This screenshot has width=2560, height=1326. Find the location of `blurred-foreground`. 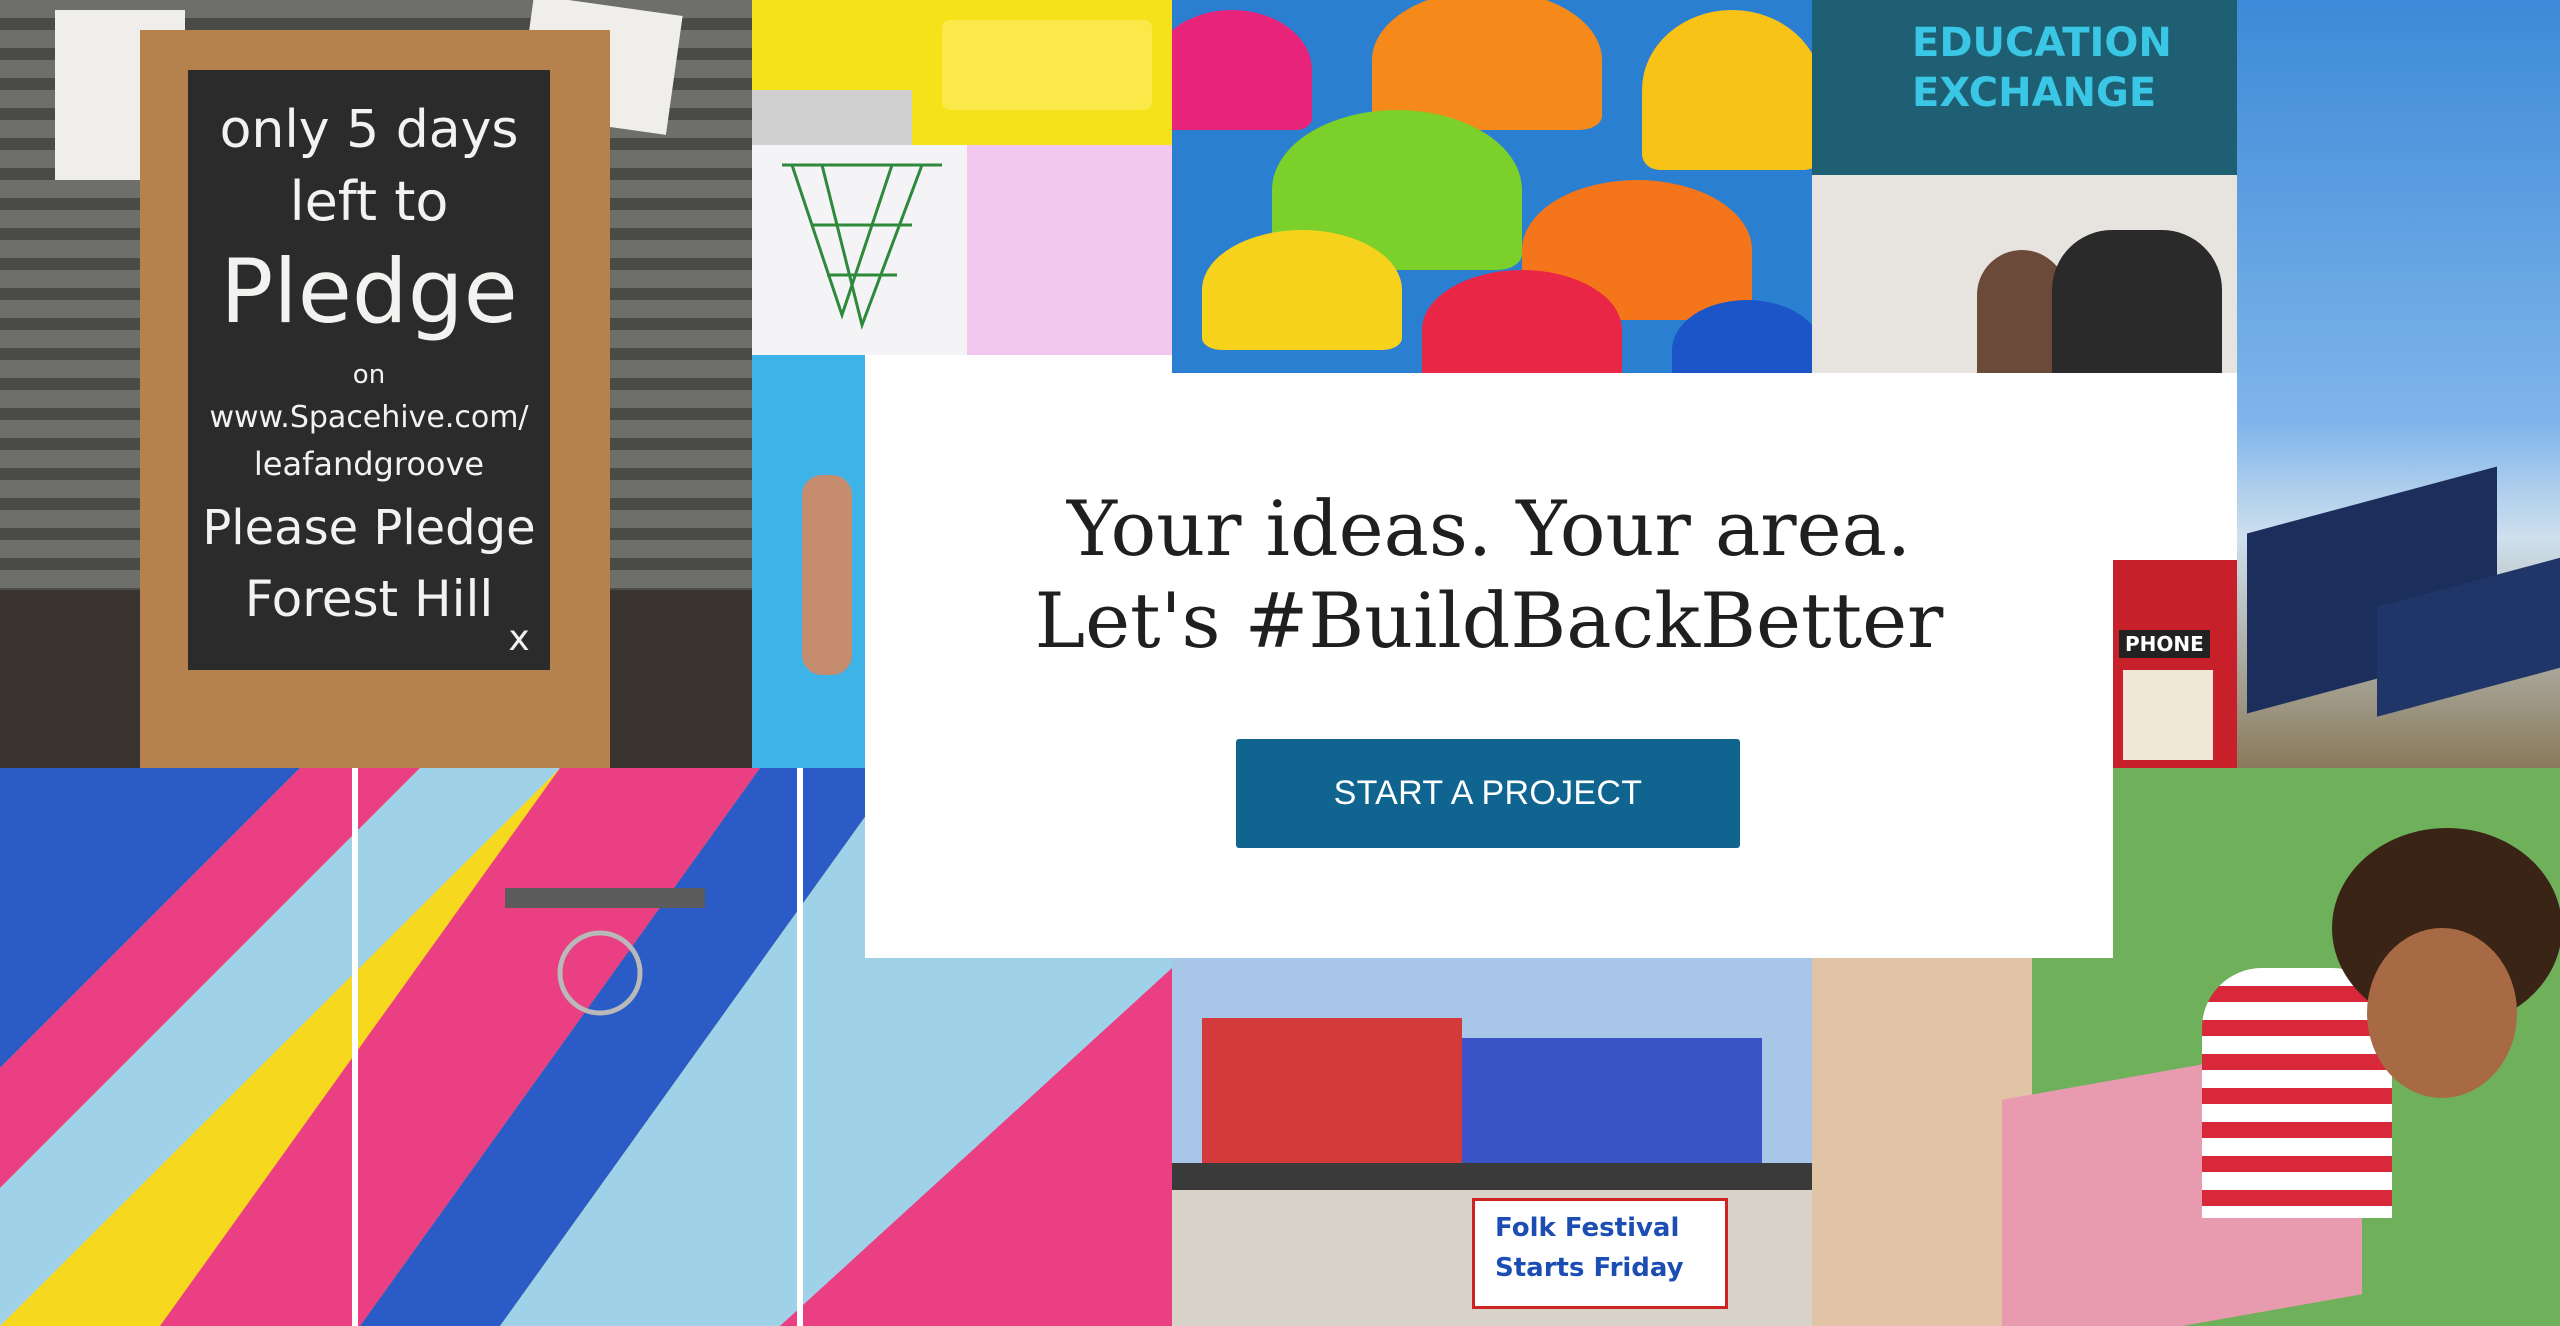

blurred-foreground is located at coordinates (1922, 1142).